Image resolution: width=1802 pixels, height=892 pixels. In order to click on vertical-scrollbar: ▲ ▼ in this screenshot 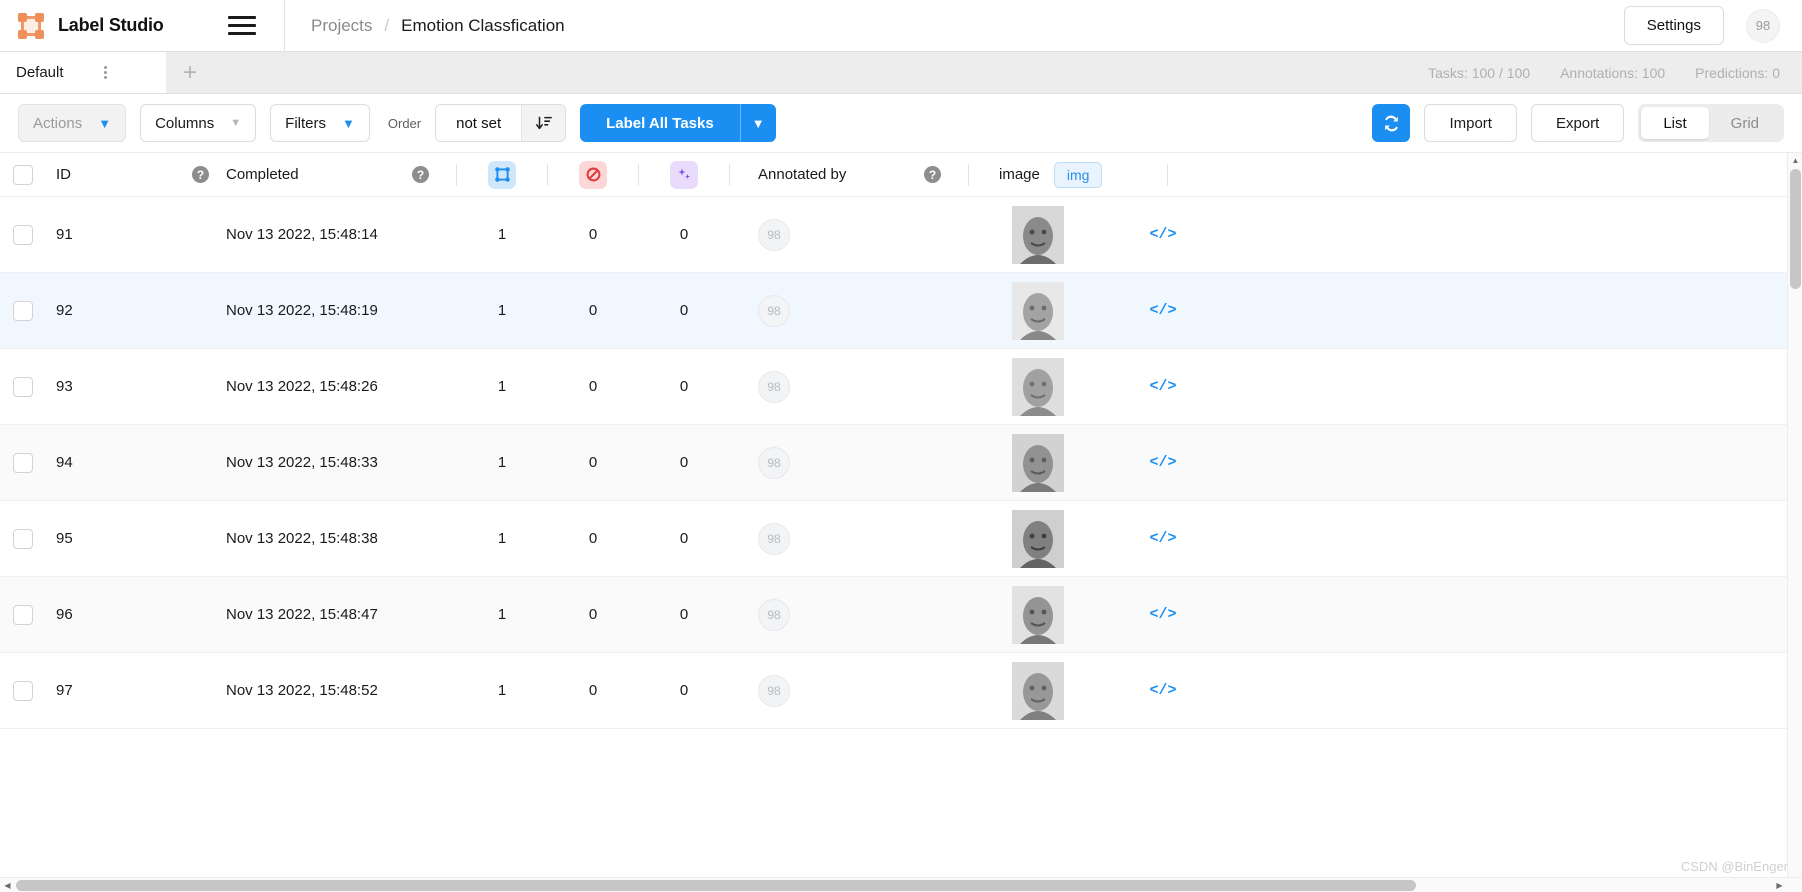, I will do `click(1794, 522)`.